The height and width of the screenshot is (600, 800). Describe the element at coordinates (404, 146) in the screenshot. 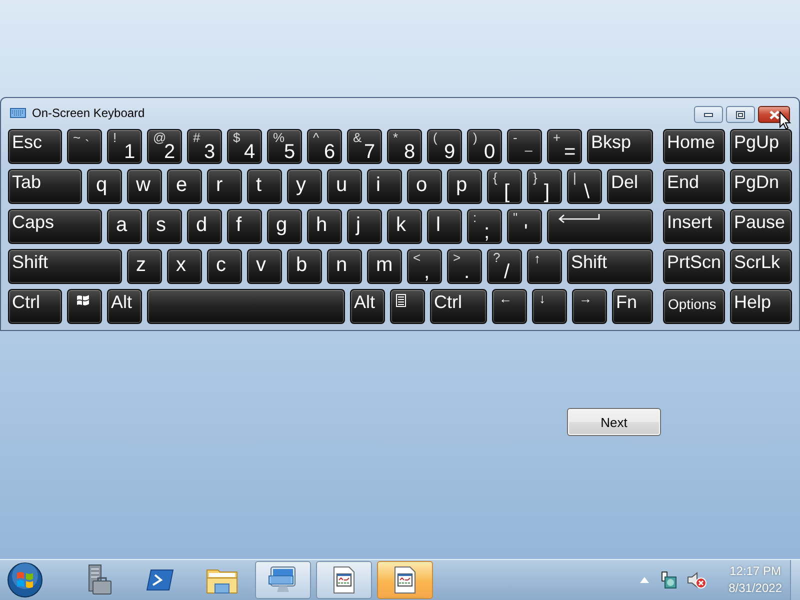

I see `keyboard-key: * 8` at that location.